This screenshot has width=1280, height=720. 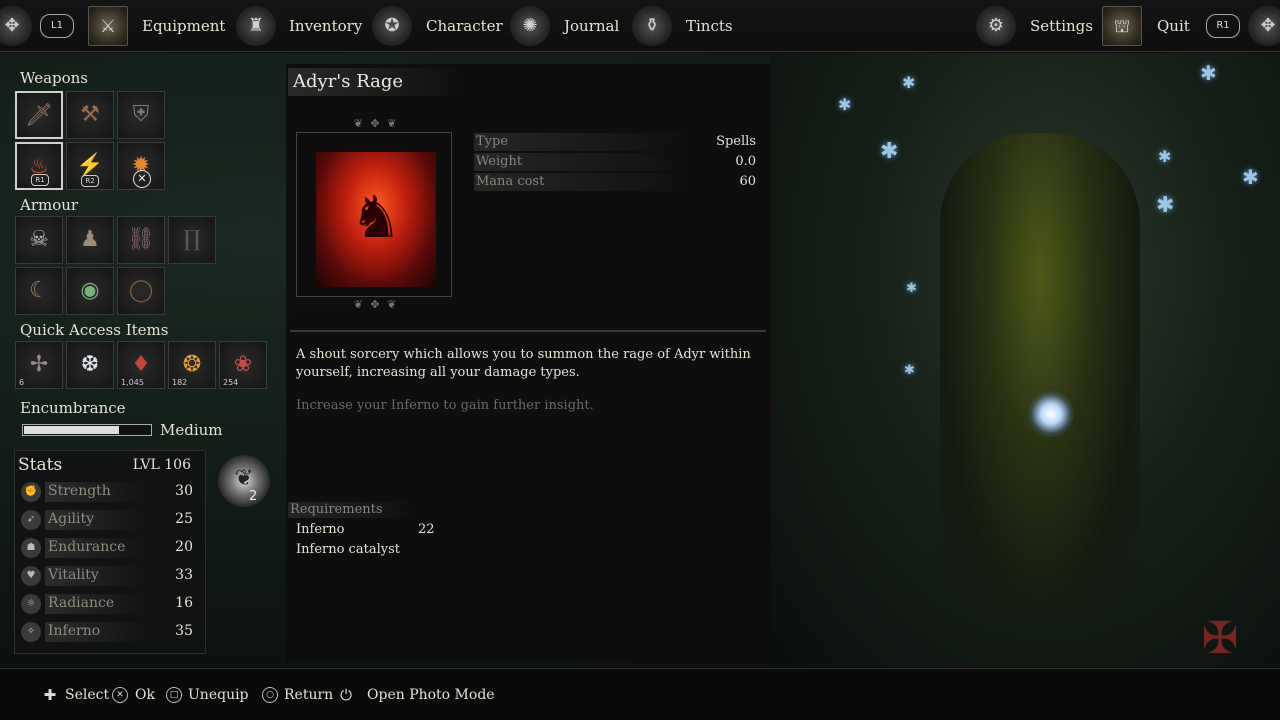 What do you see at coordinates (71, 430) in the screenshot?
I see `encumbrance-fill` at bounding box center [71, 430].